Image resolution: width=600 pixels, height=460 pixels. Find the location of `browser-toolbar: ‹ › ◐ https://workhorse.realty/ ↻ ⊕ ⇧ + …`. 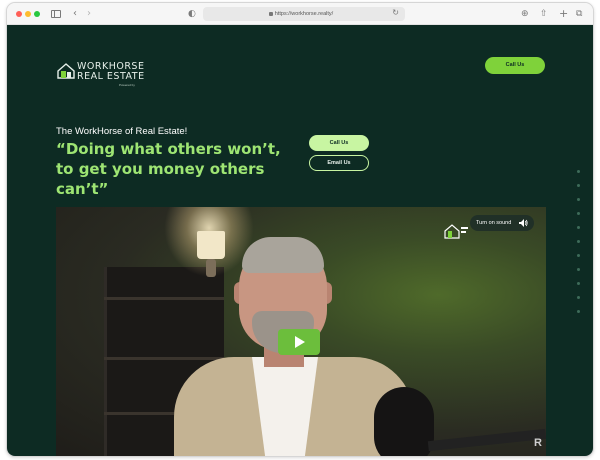

browser-toolbar: ‹ › ◐ https://workhorse.realty/ ↻ ⊕ ⇧ + … is located at coordinates (300, 14).